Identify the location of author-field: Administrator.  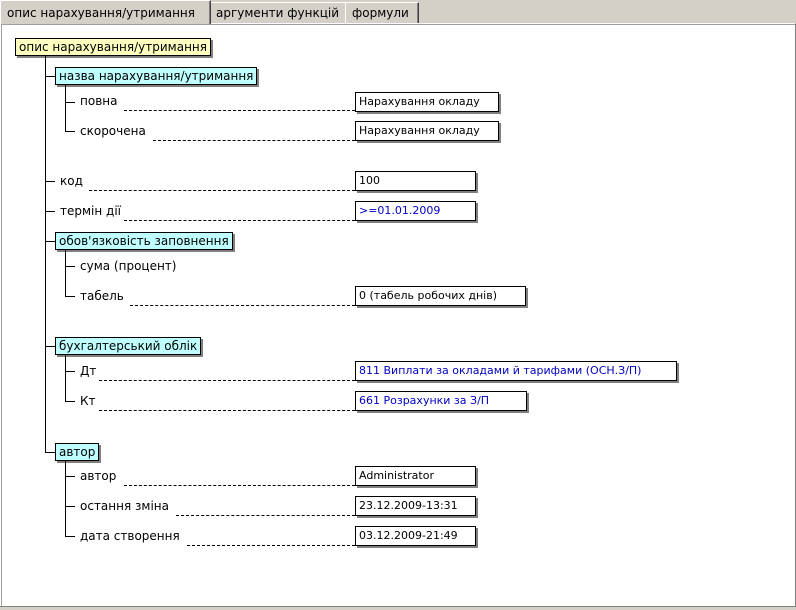
(415, 476).